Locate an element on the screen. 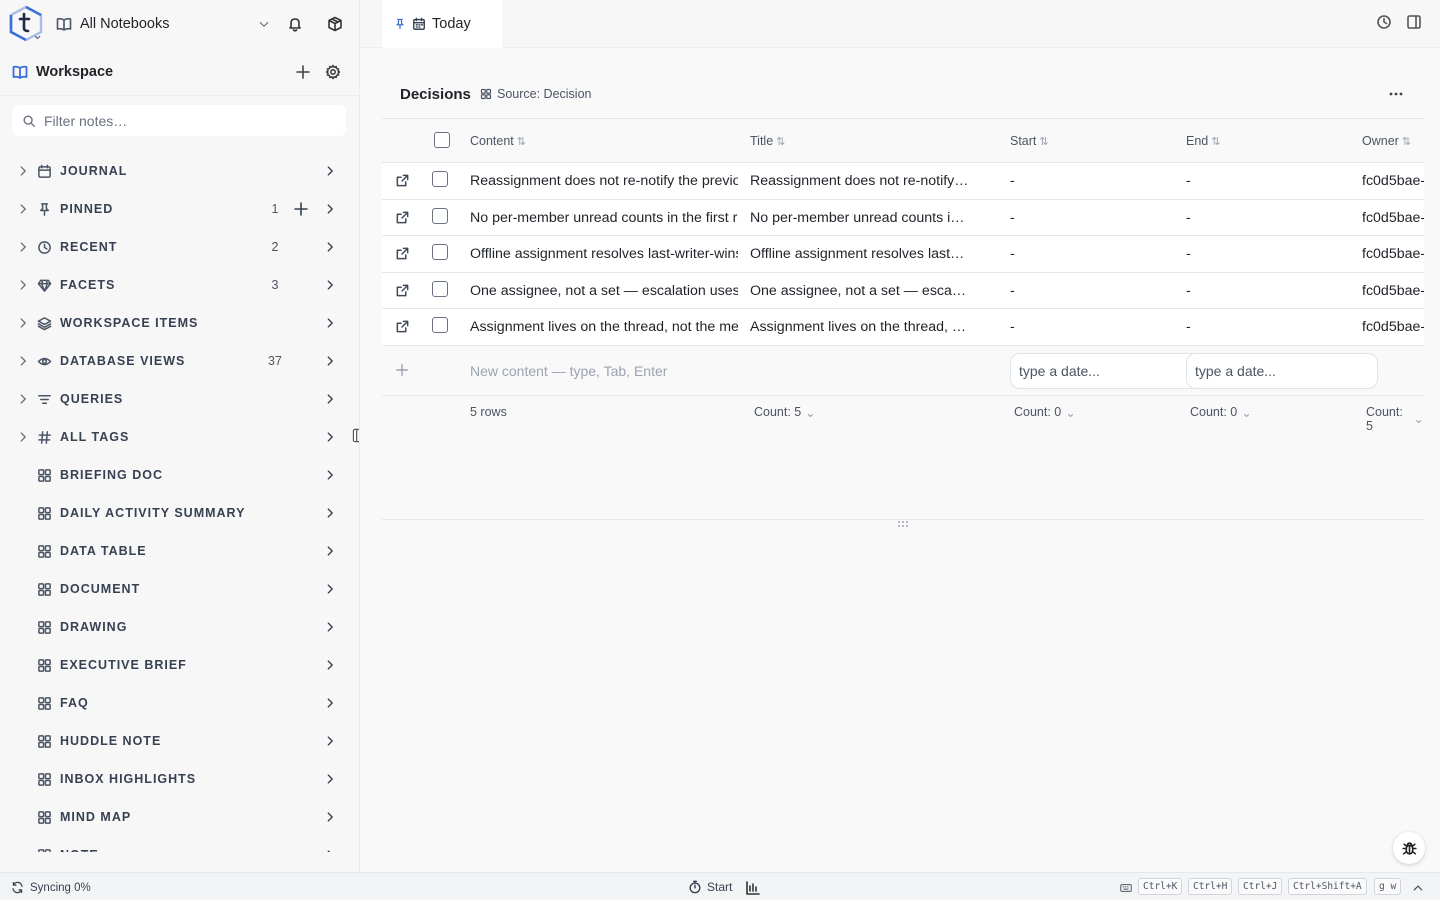 This screenshot has height=900, width=1440. add-note-button is located at coordinates (303, 72).